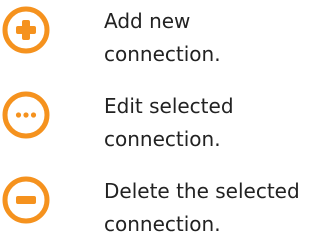 The height and width of the screenshot is (252, 331). I want to click on edit-description-line-2: connection., so click(162, 139).